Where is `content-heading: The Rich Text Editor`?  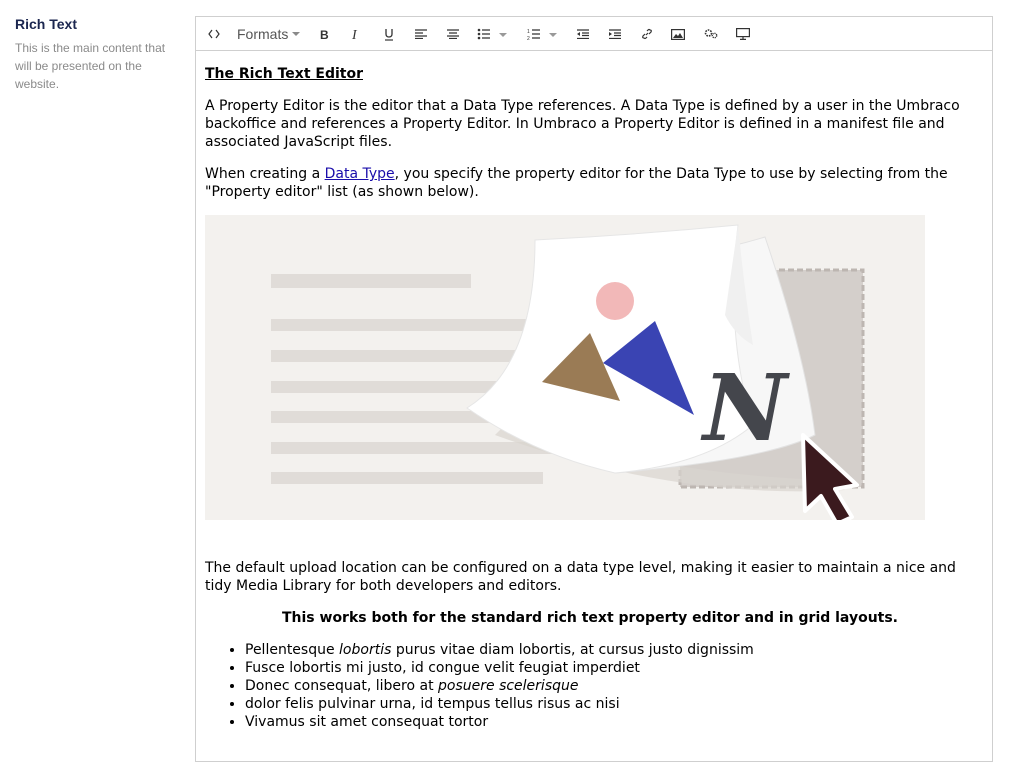
content-heading: The Rich Text Editor is located at coordinates (284, 74).